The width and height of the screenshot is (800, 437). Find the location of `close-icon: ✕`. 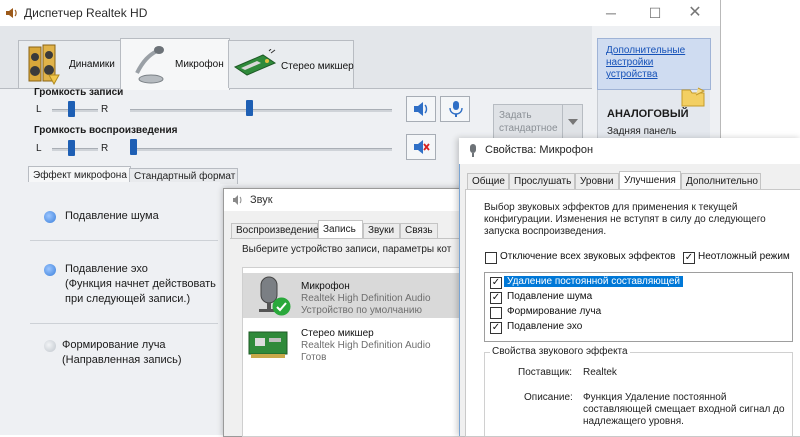

close-icon: ✕ is located at coordinates (695, 13).